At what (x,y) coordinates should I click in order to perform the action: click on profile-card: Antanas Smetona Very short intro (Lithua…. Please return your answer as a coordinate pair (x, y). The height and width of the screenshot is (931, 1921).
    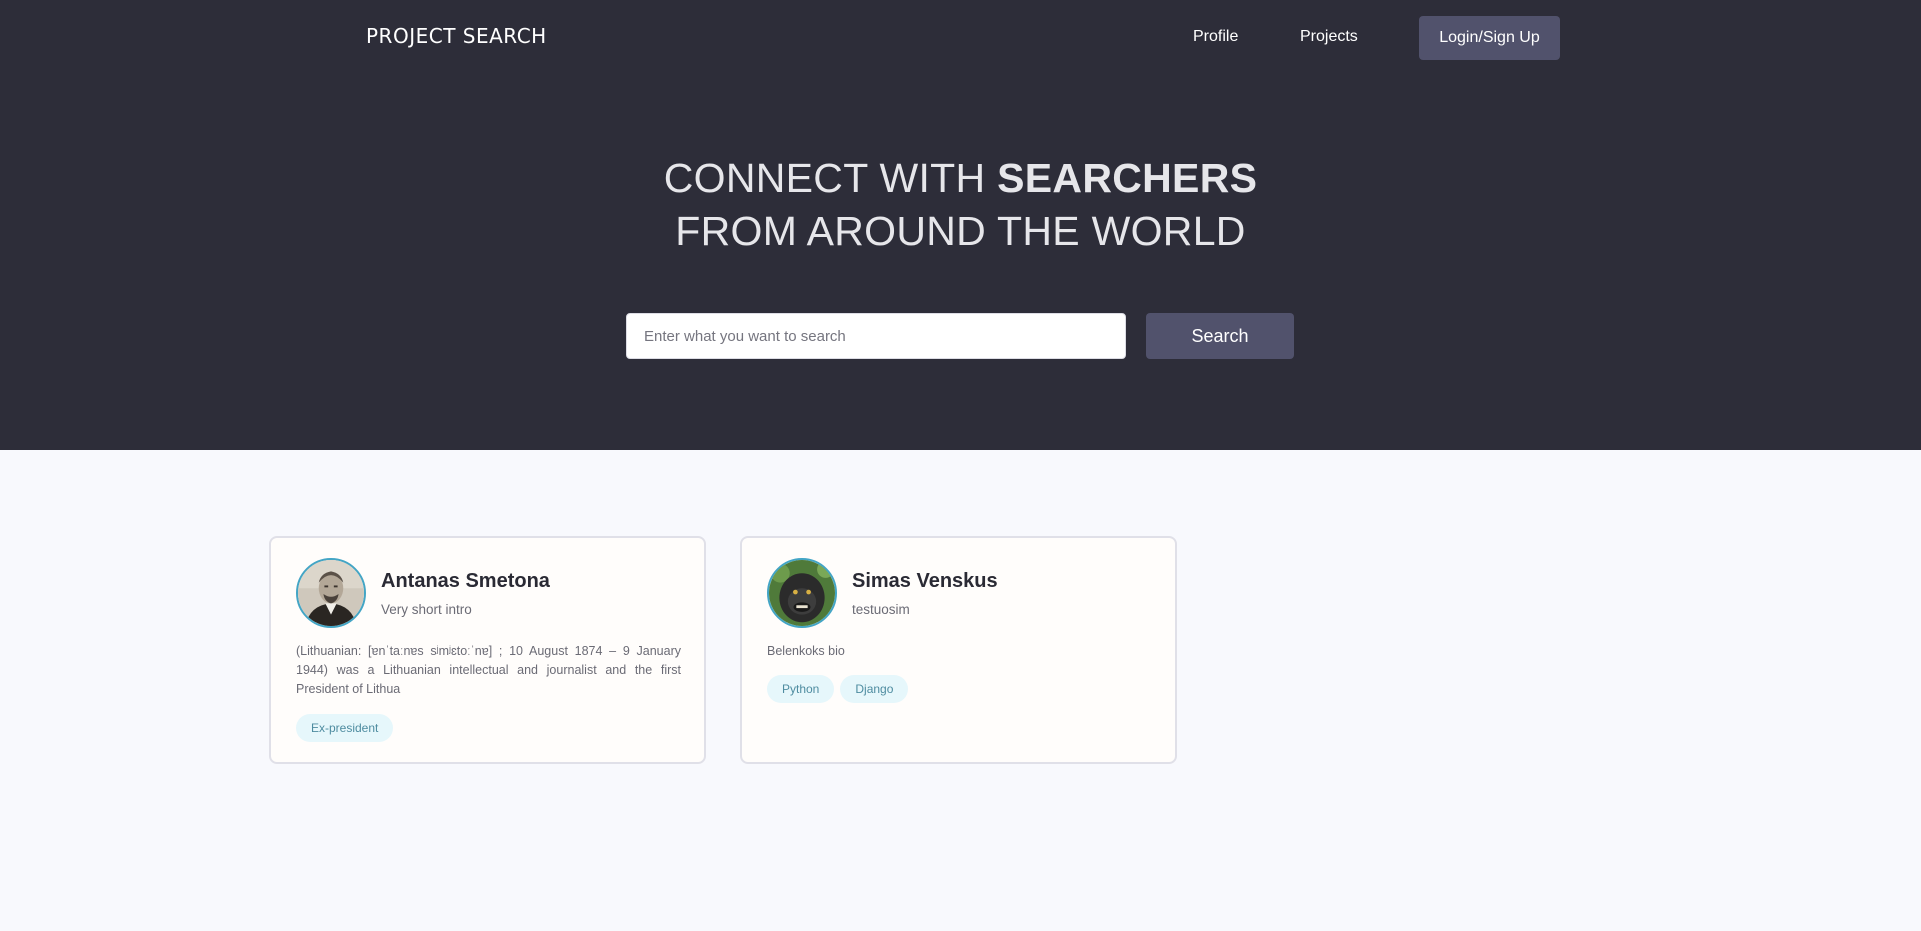
    Looking at the image, I should click on (487, 650).